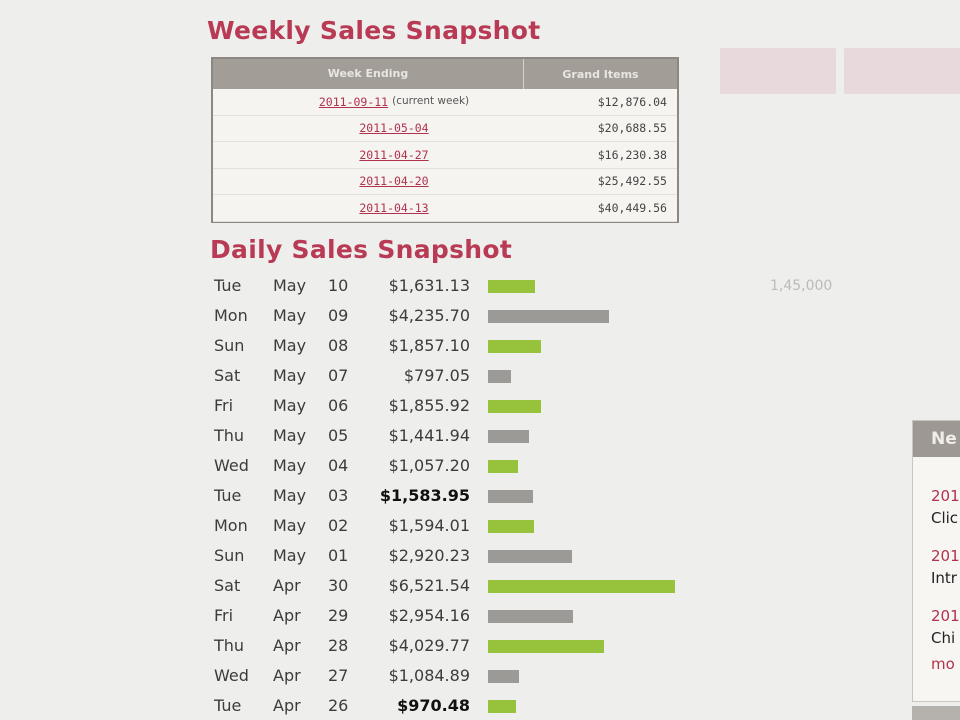 The image size is (960, 720). What do you see at coordinates (429, 465) in the screenshot?
I see `day-amount: $1,057.20` at bounding box center [429, 465].